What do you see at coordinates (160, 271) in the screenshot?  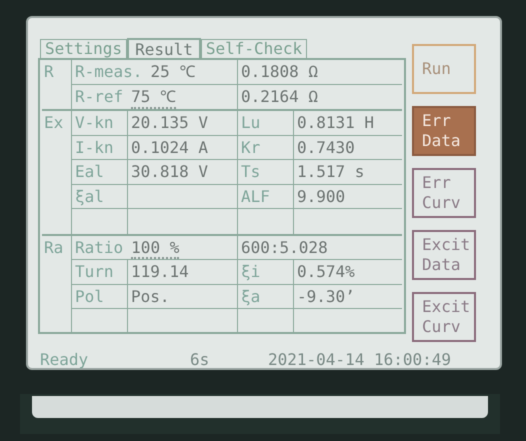 I see `value-text: 119.14` at bounding box center [160, 271].